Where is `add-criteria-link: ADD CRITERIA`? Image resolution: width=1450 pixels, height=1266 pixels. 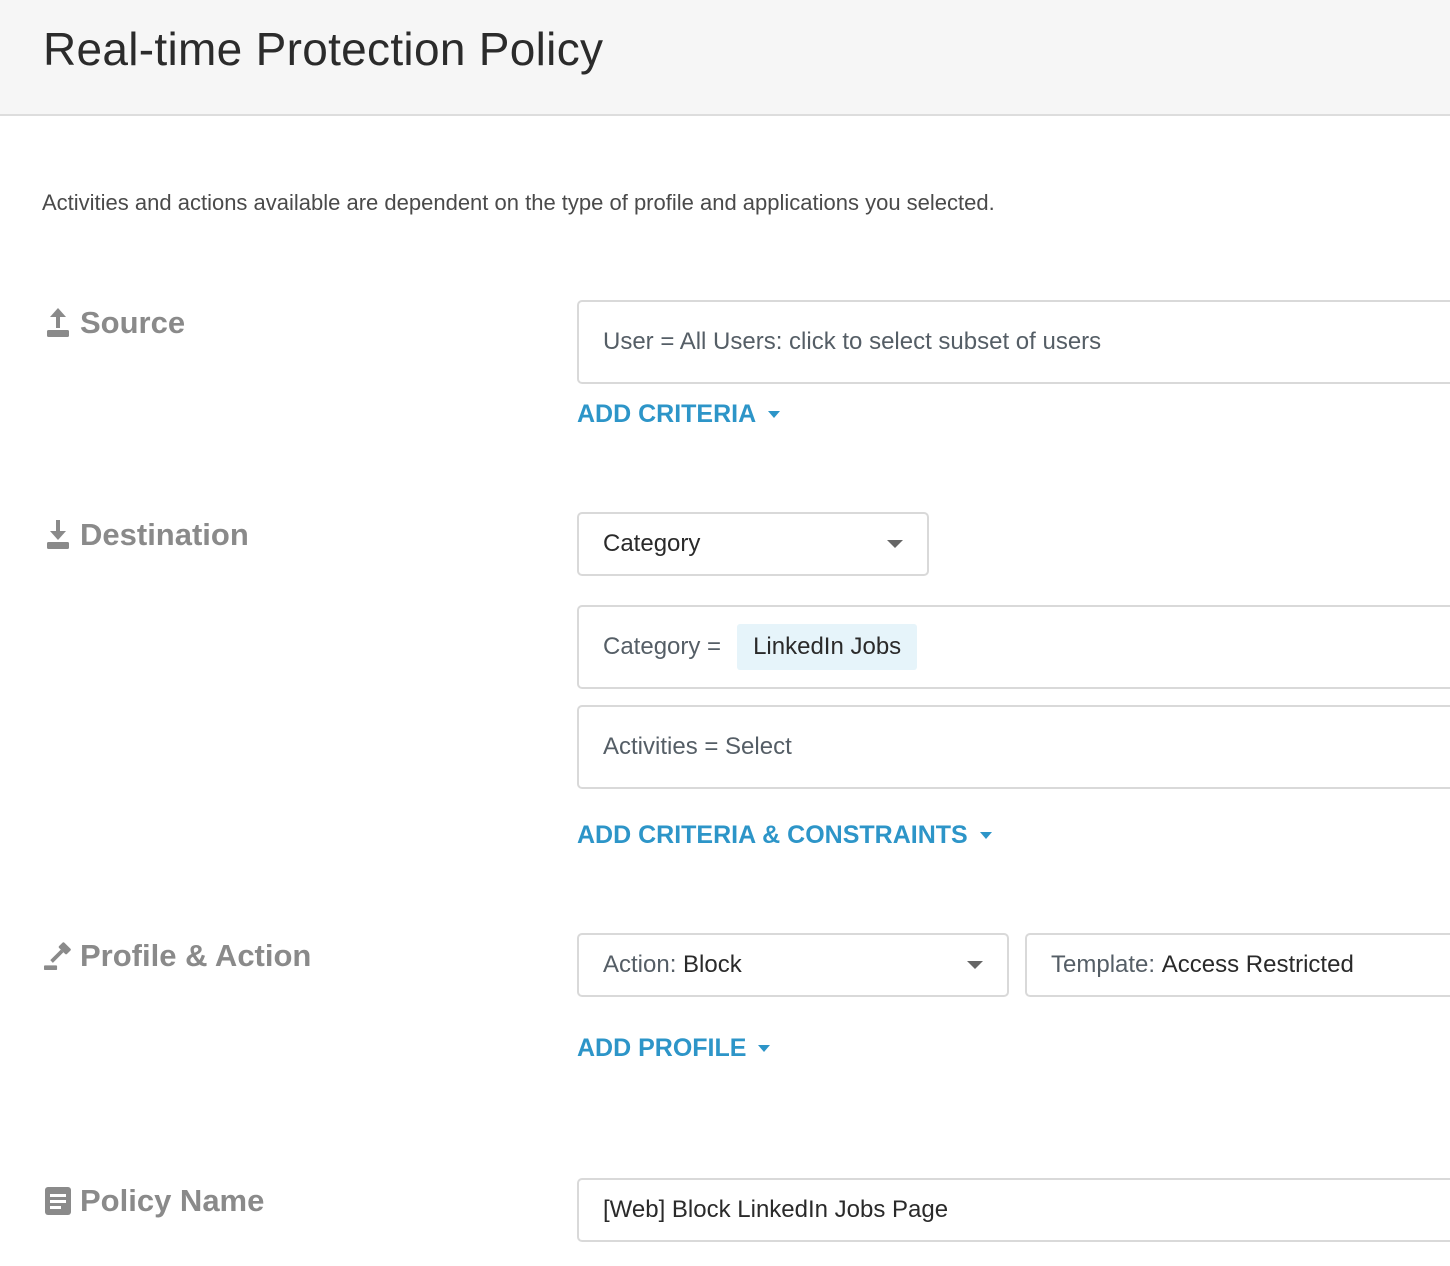
add-criteria-link: ADD CRITERIA is located at coordinates (679, 414).